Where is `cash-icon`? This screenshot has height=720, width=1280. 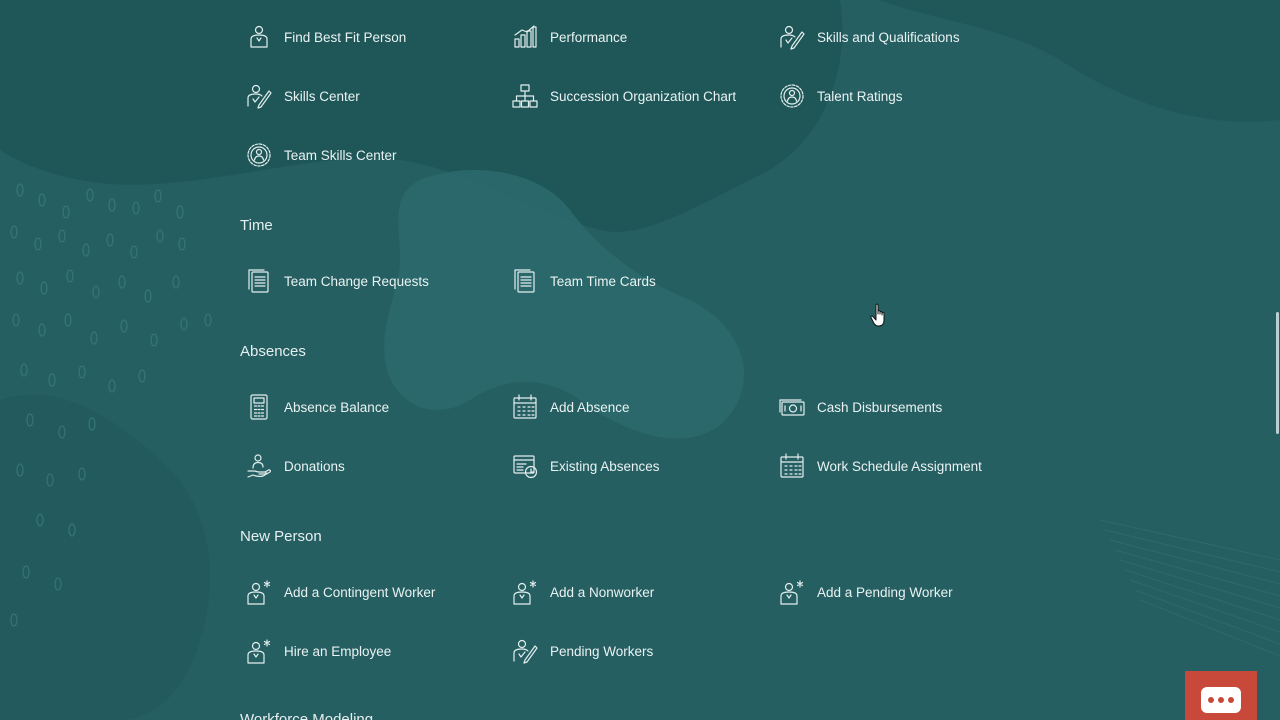 cash-icon is located at coordinates (792, 407).